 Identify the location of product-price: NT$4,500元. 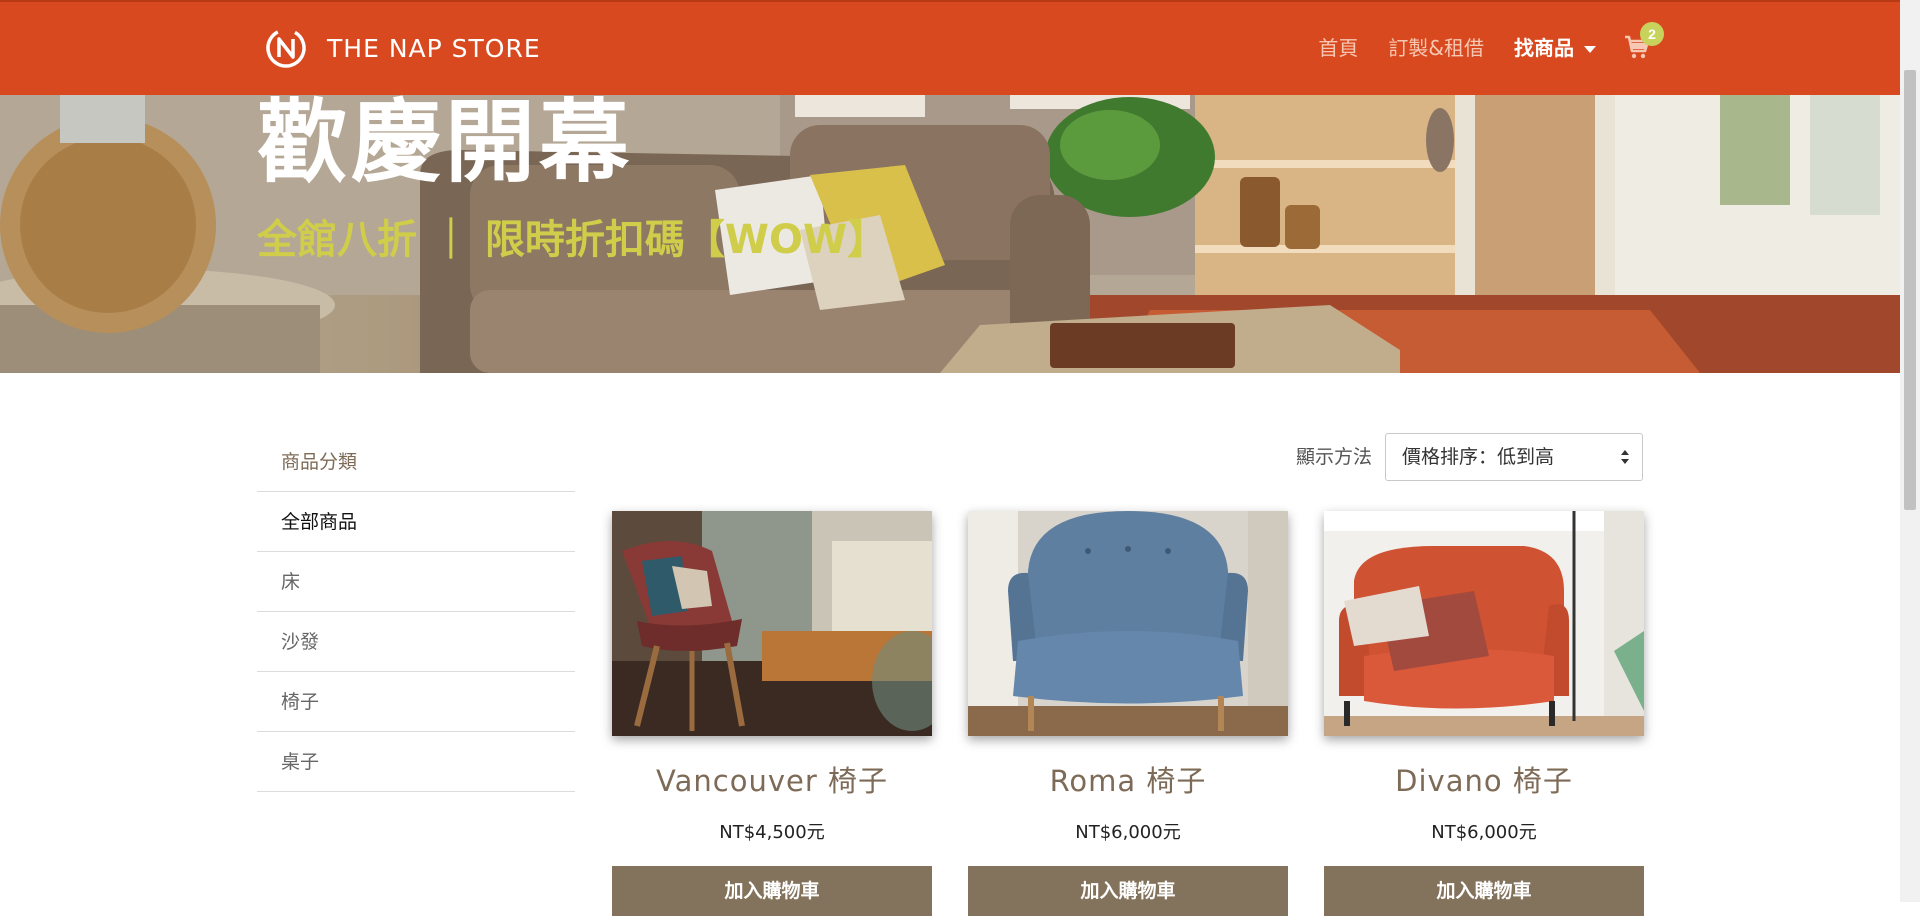
(772, 832).